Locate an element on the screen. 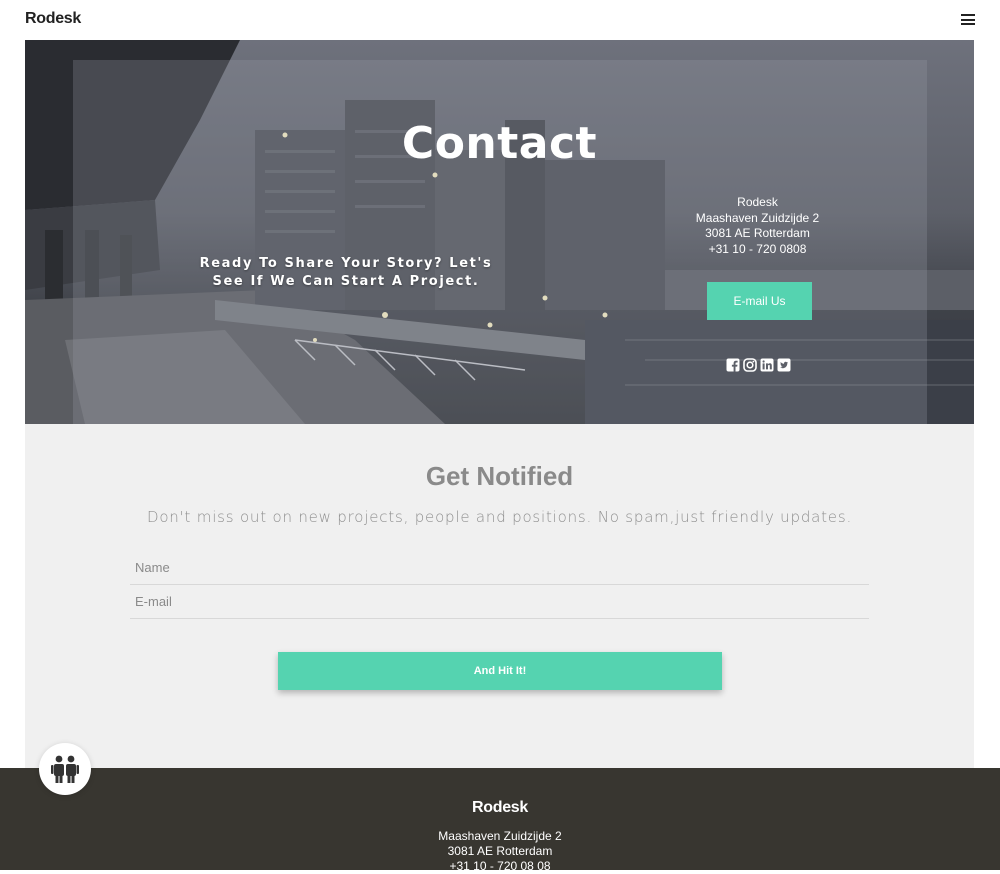 The width and height of the screenshot is (1000, 874). footer-phone: +31 10 - 720 08 08 is located at coordinates (500, 866).